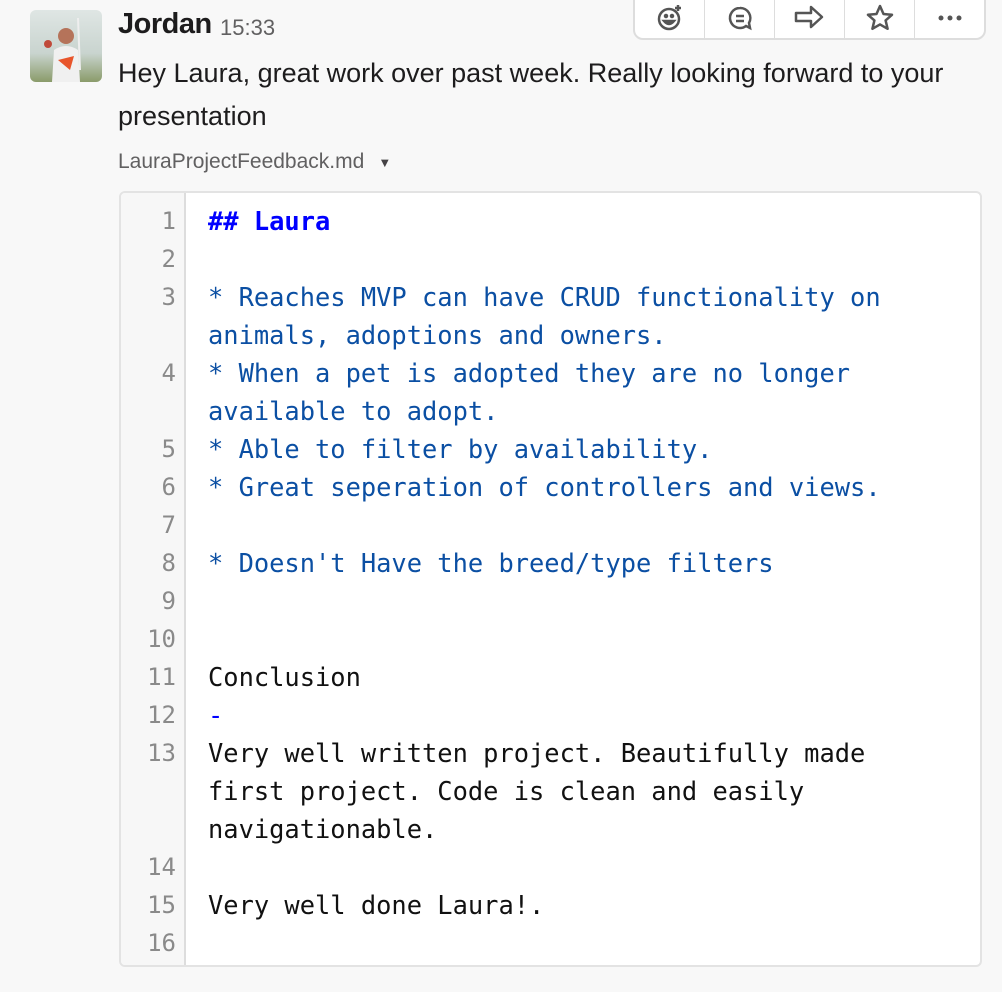 The height and width of the screenshot is (992, 1002). What do you see at coordinates (168, 601) in the screenshot?
I see `line-number: 9` at bounding box center [168, 601].